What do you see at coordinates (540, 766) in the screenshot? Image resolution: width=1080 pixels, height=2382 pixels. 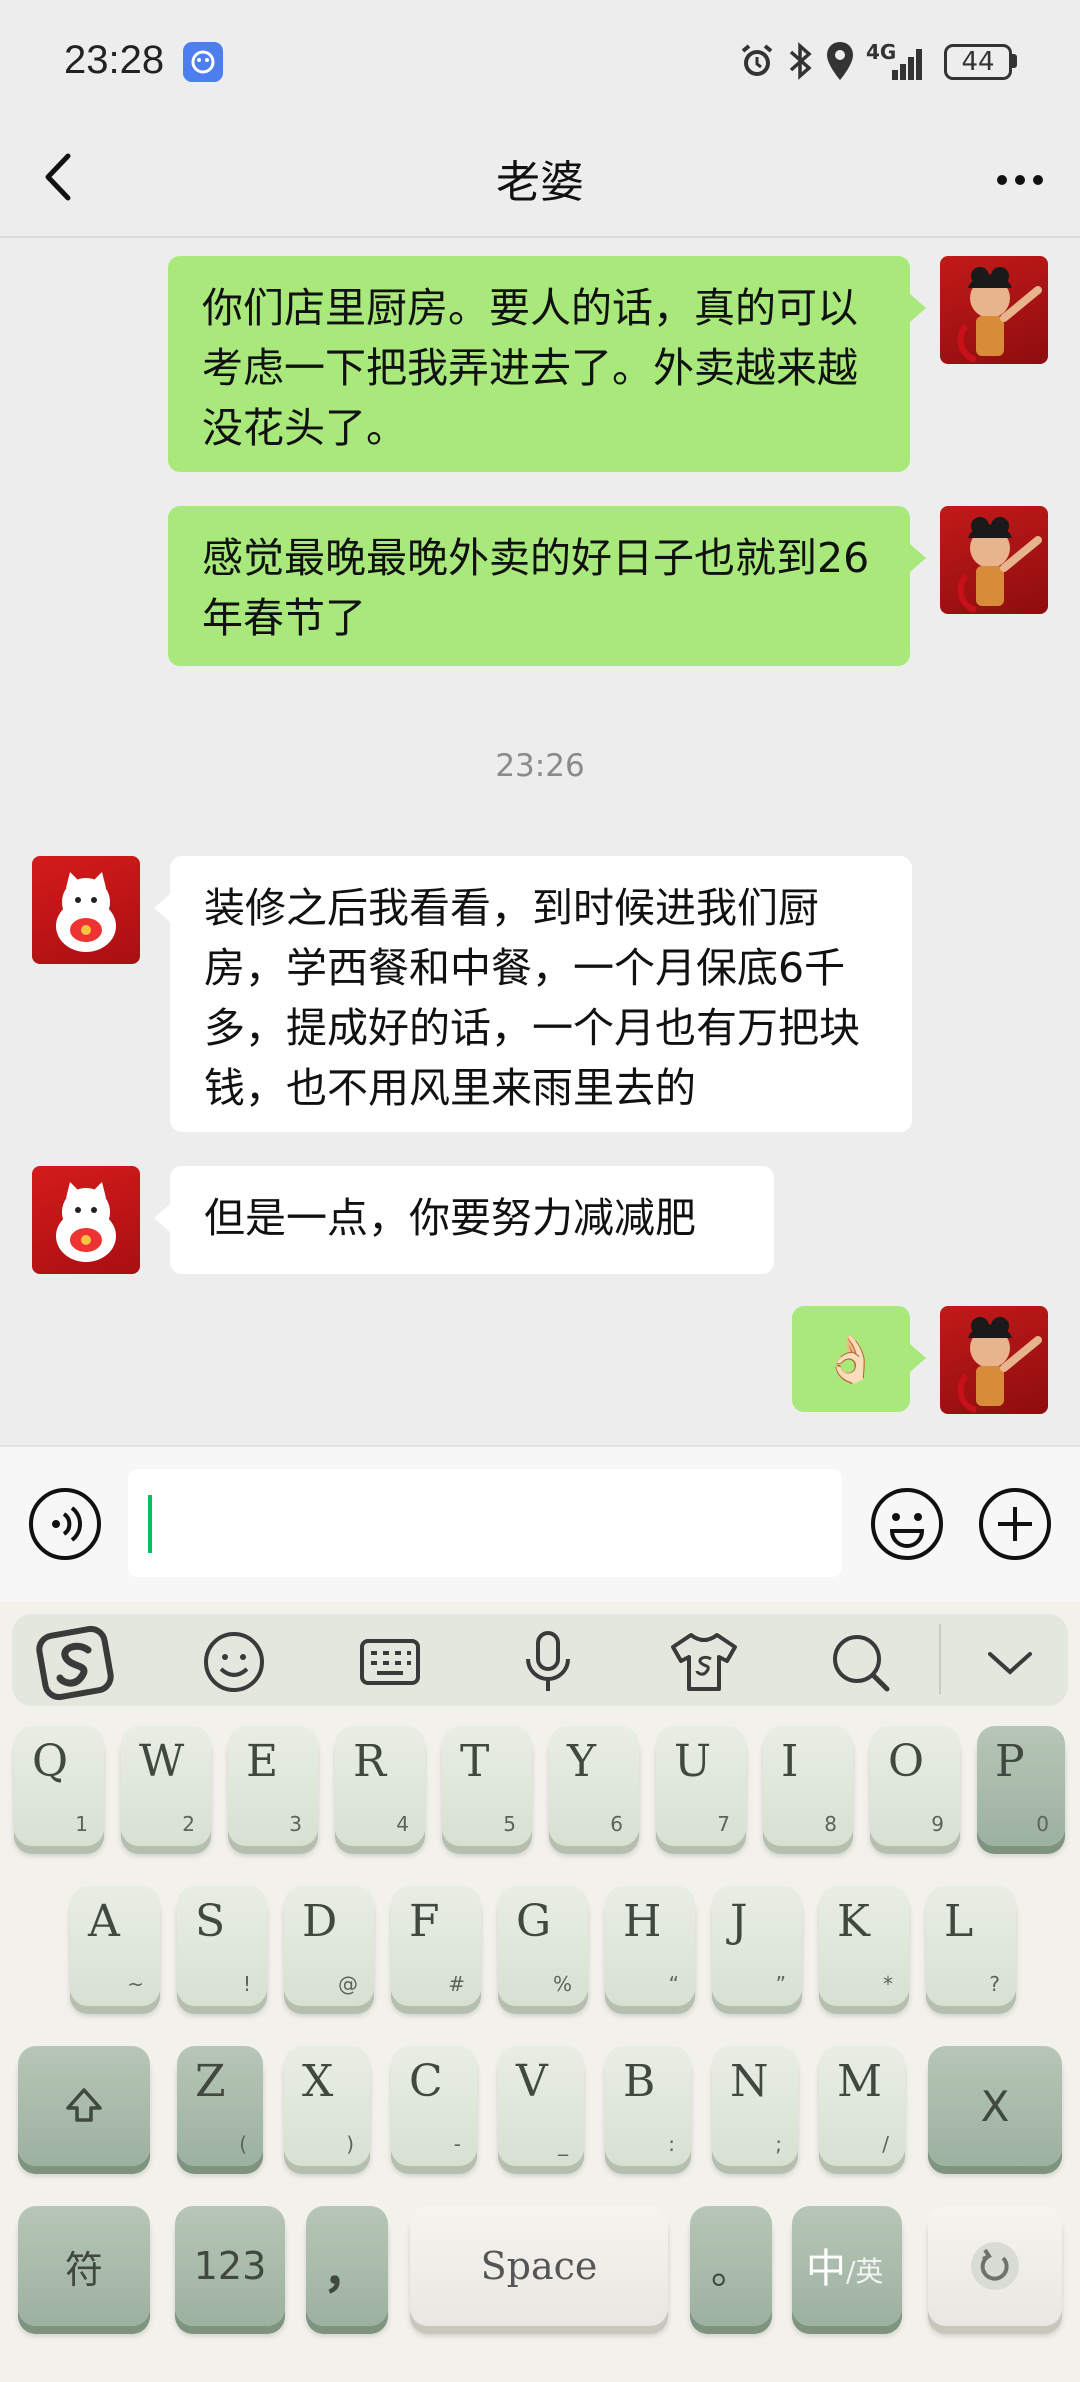 I see `message-timestamp: 23:26` at bounding box center [540, 766].